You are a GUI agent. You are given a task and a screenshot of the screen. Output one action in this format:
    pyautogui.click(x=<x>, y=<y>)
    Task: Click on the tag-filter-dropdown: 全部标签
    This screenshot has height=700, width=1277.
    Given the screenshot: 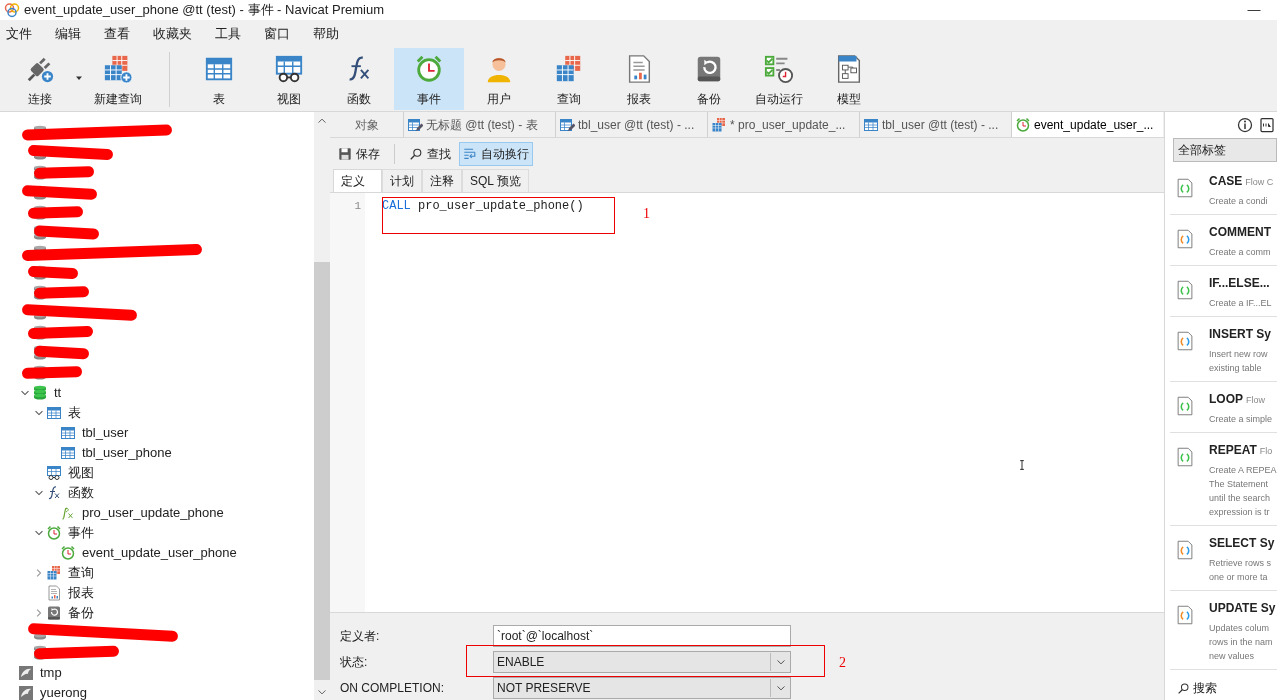 What is the action you would take?
    pyautogui.click(x=1225, y=150)
    